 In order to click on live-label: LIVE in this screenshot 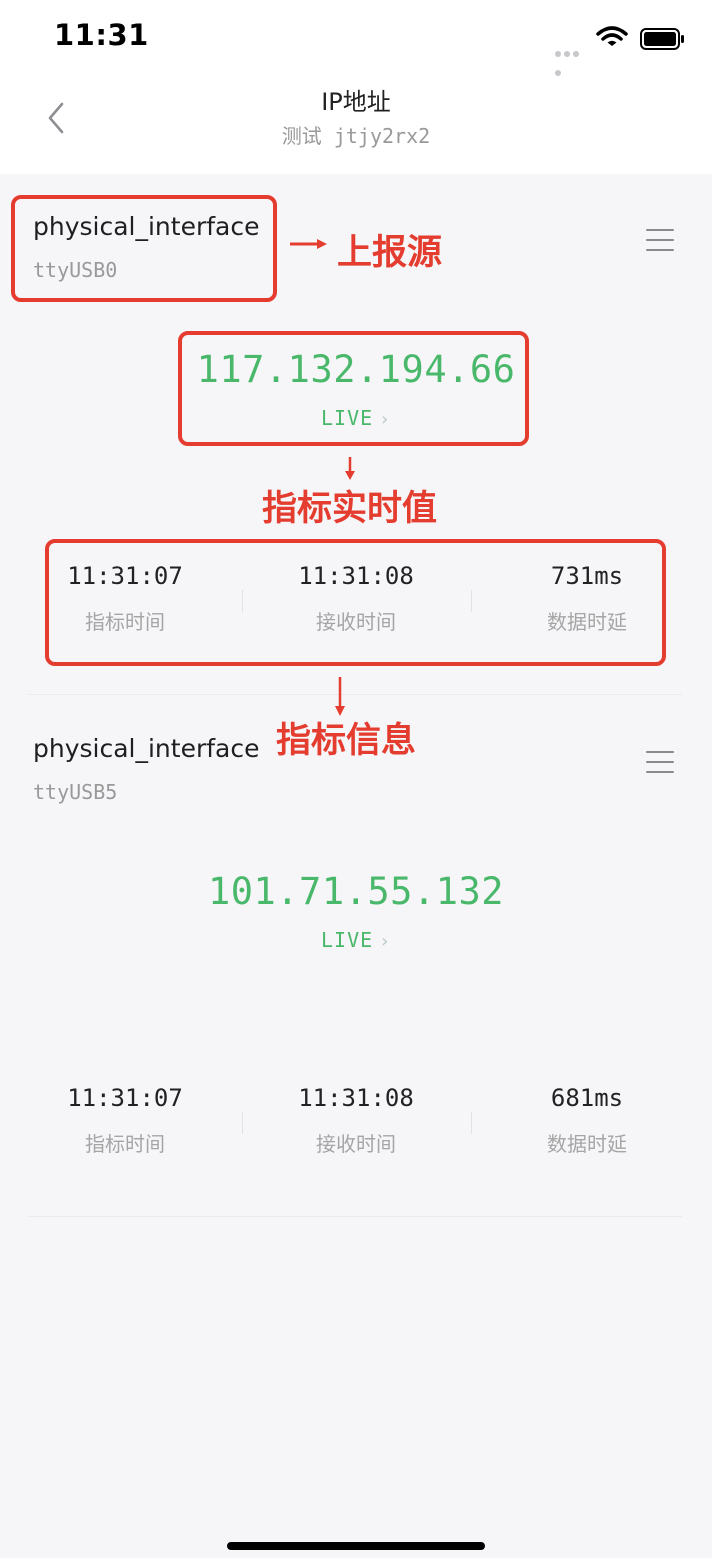, I will do `click(347, 940)`.